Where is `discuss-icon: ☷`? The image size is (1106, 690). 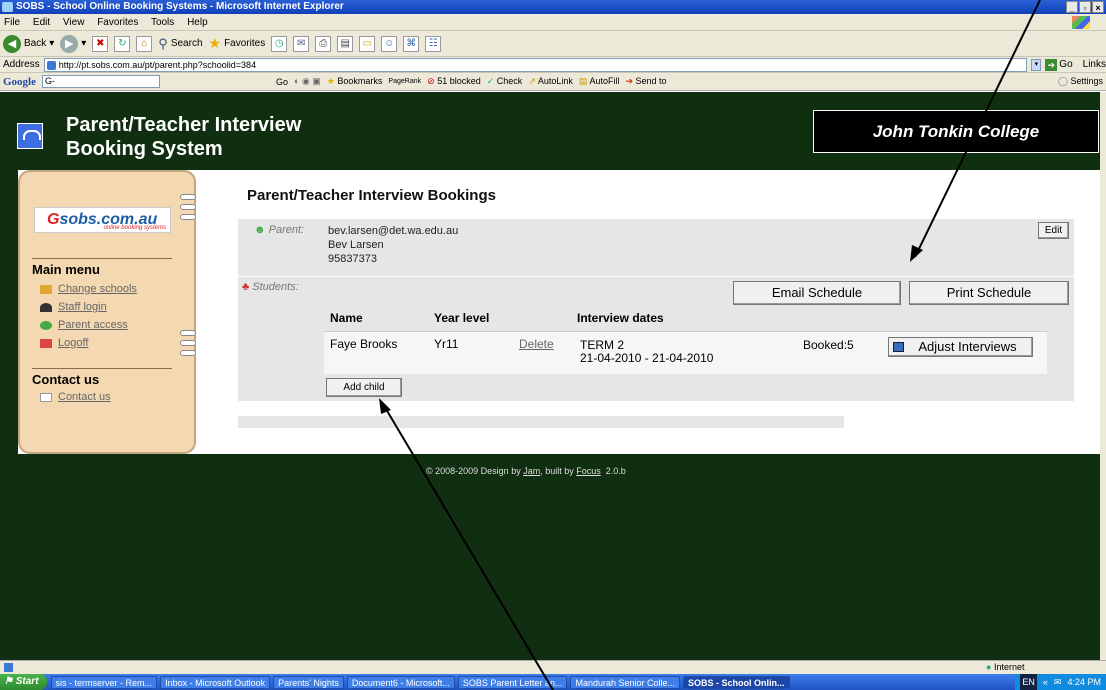 discuss-icon: ☷ is located at coordinates (433, 43).